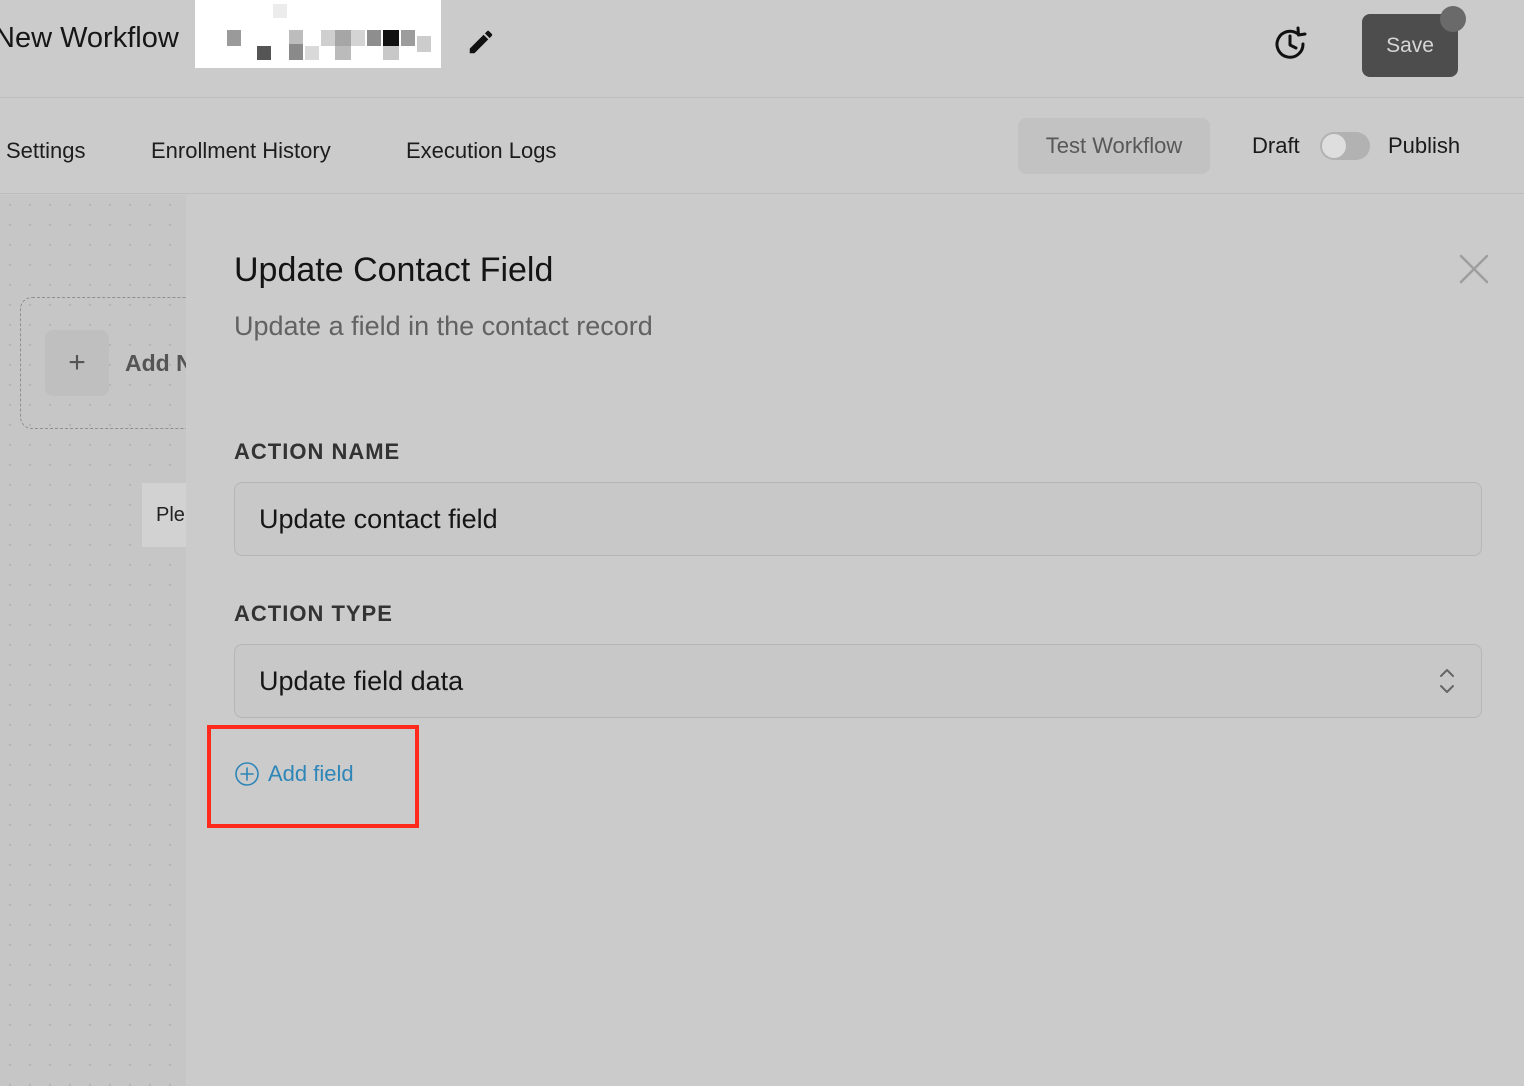 Image resolution: width=1524 pixels, height=1086 pixels. I want to click on redacted-area, so click(318, 34).